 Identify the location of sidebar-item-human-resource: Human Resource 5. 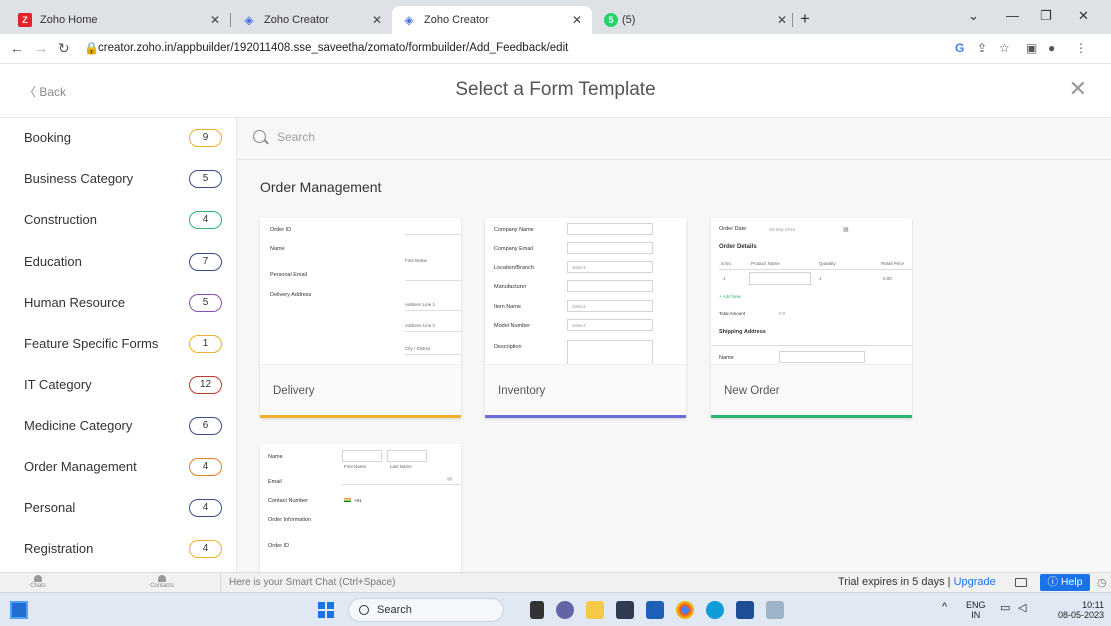
(118, 303).